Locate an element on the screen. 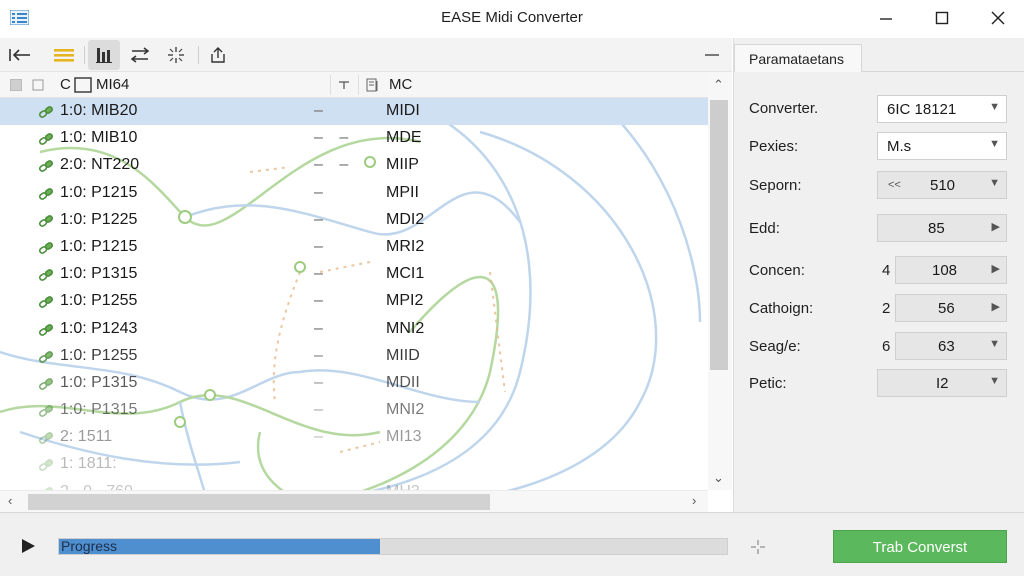 Image resolution: width=1024 pixels, height=576 pixels. header-col1: C is located at coordinates (65, 84).